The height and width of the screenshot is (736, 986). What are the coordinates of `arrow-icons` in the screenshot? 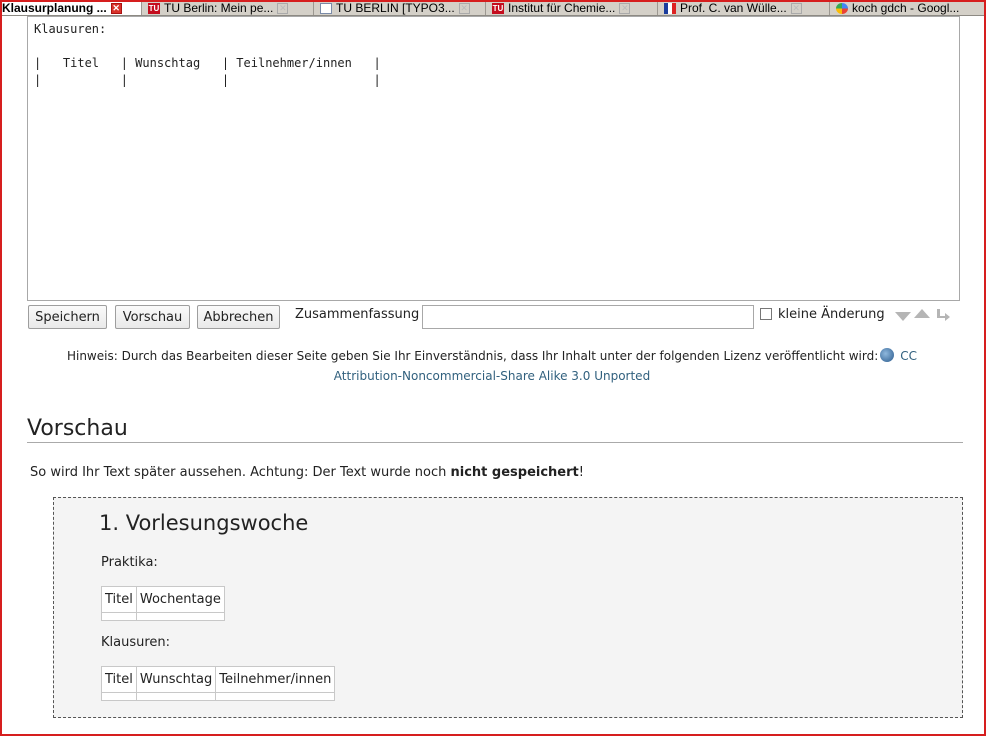 It's located at (922, 315).